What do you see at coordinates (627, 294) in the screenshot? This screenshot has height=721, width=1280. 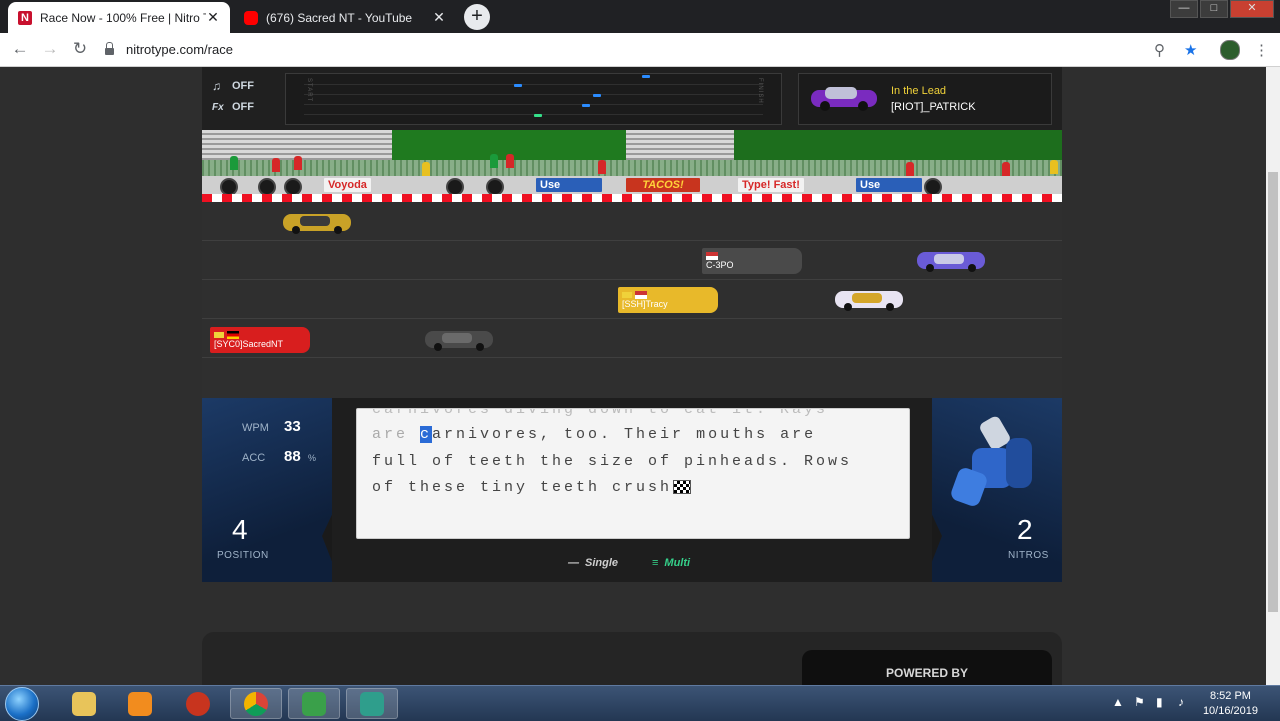 I see `nitro-type-badge-icon` at bounding box center [627, 294].